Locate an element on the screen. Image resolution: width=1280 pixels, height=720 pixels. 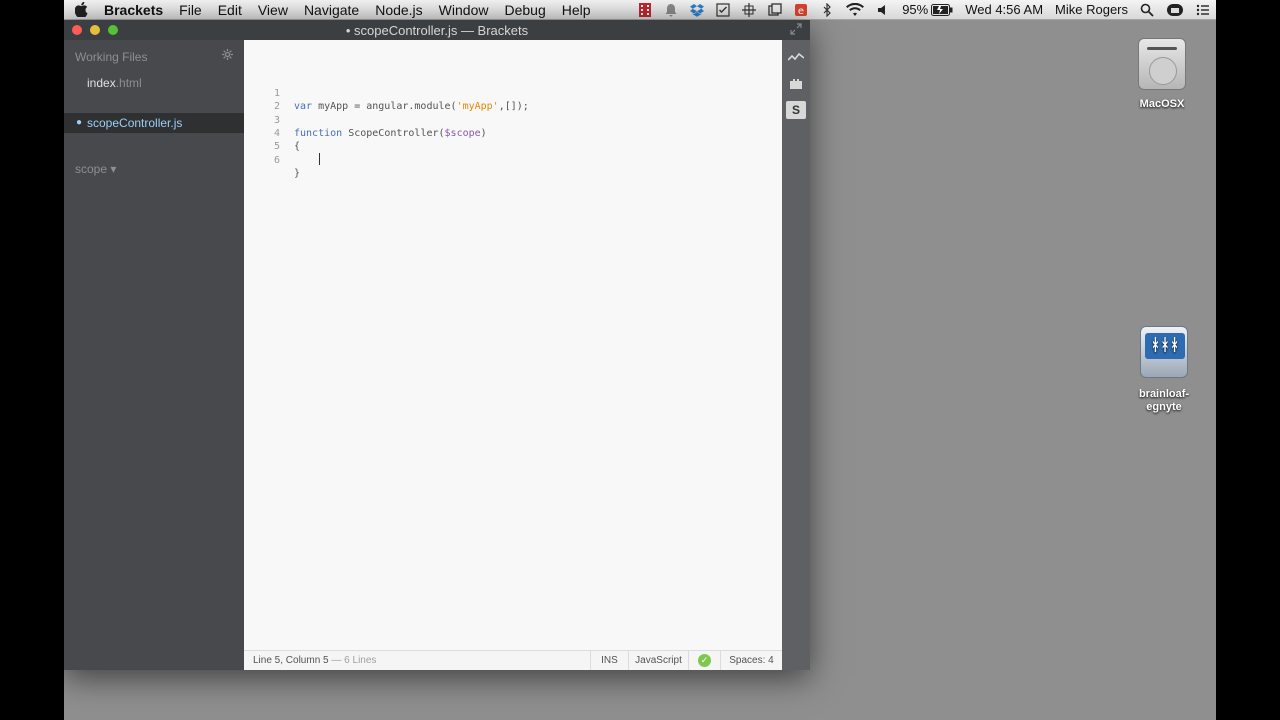
code-line: 4 { is located at coordinates (513, 133).